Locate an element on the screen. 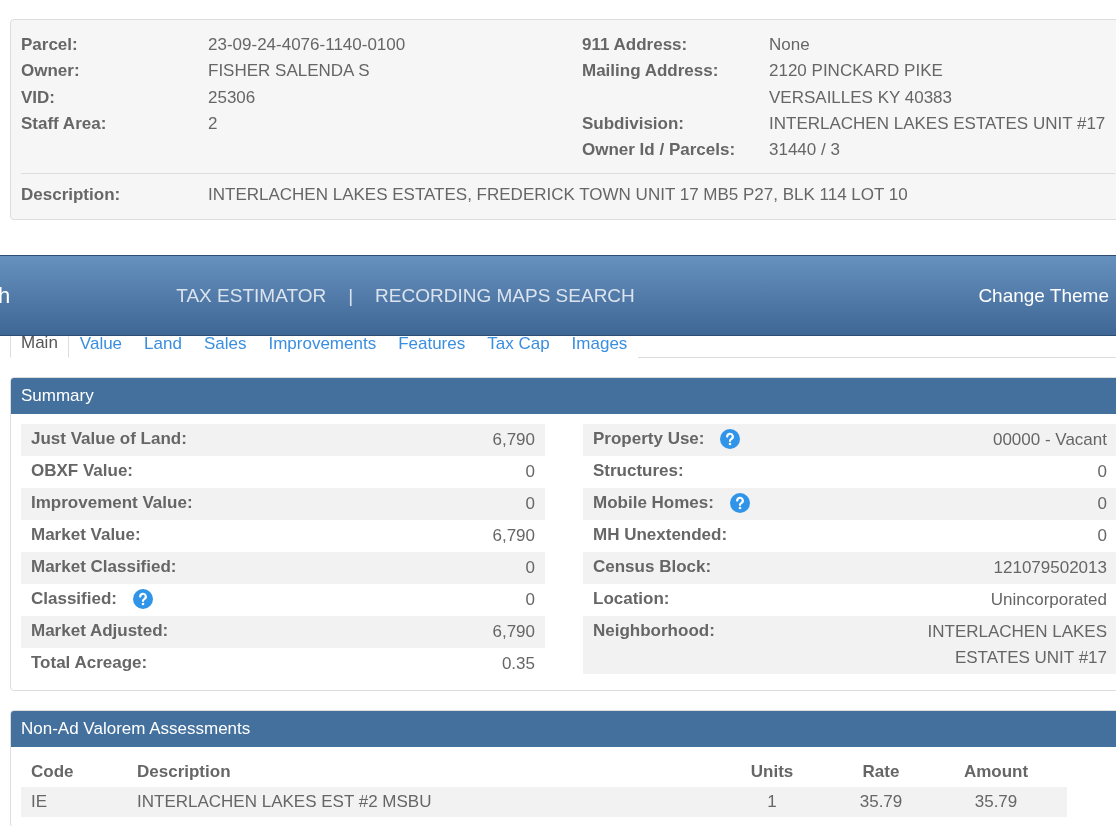 This screenshot has width=1116, height=826. summary-label: Property Use: is located at coordinates (649, 438).